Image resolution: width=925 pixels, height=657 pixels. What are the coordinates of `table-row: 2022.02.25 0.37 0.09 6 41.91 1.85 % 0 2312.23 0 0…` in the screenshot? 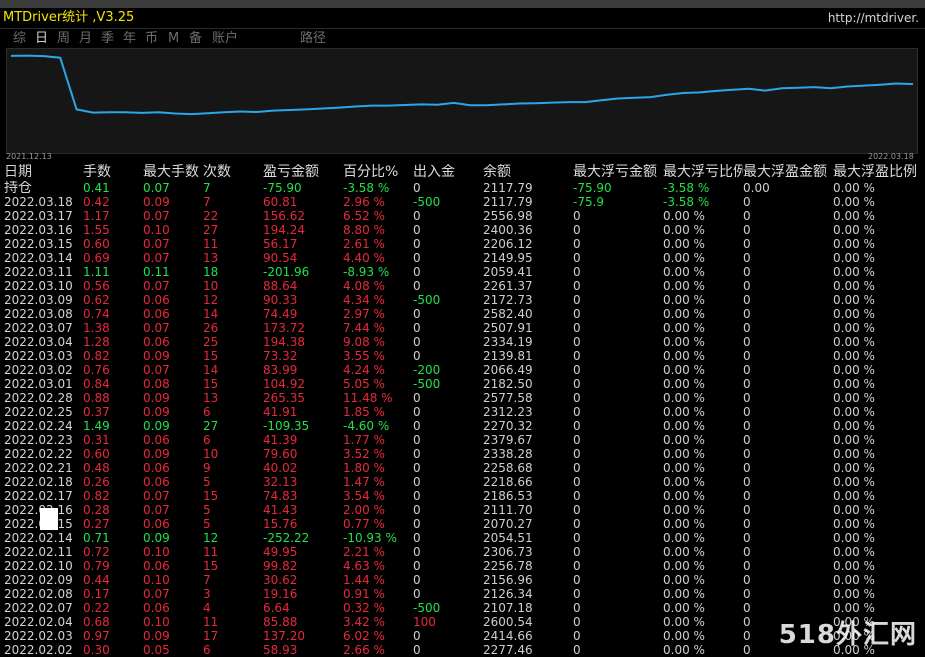 It's located at (462, 412).